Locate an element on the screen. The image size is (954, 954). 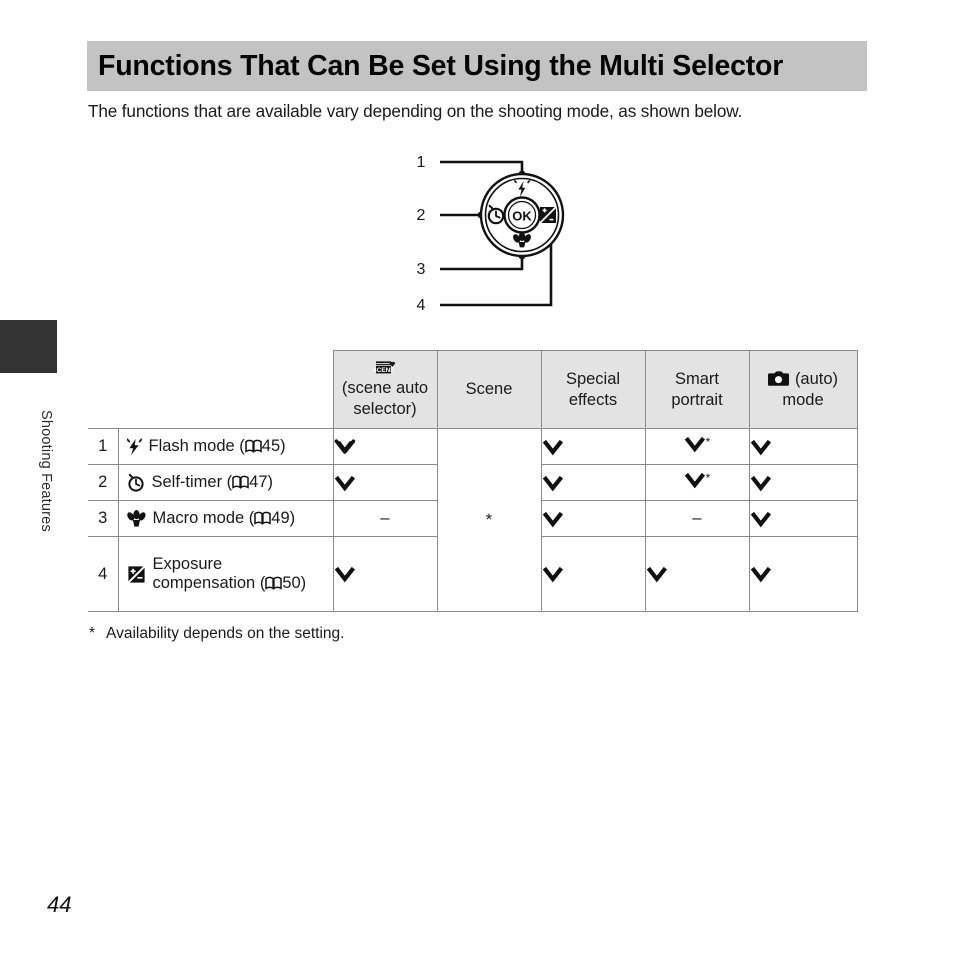
callout-number-4: 4 is located at coordinates (421, 305).